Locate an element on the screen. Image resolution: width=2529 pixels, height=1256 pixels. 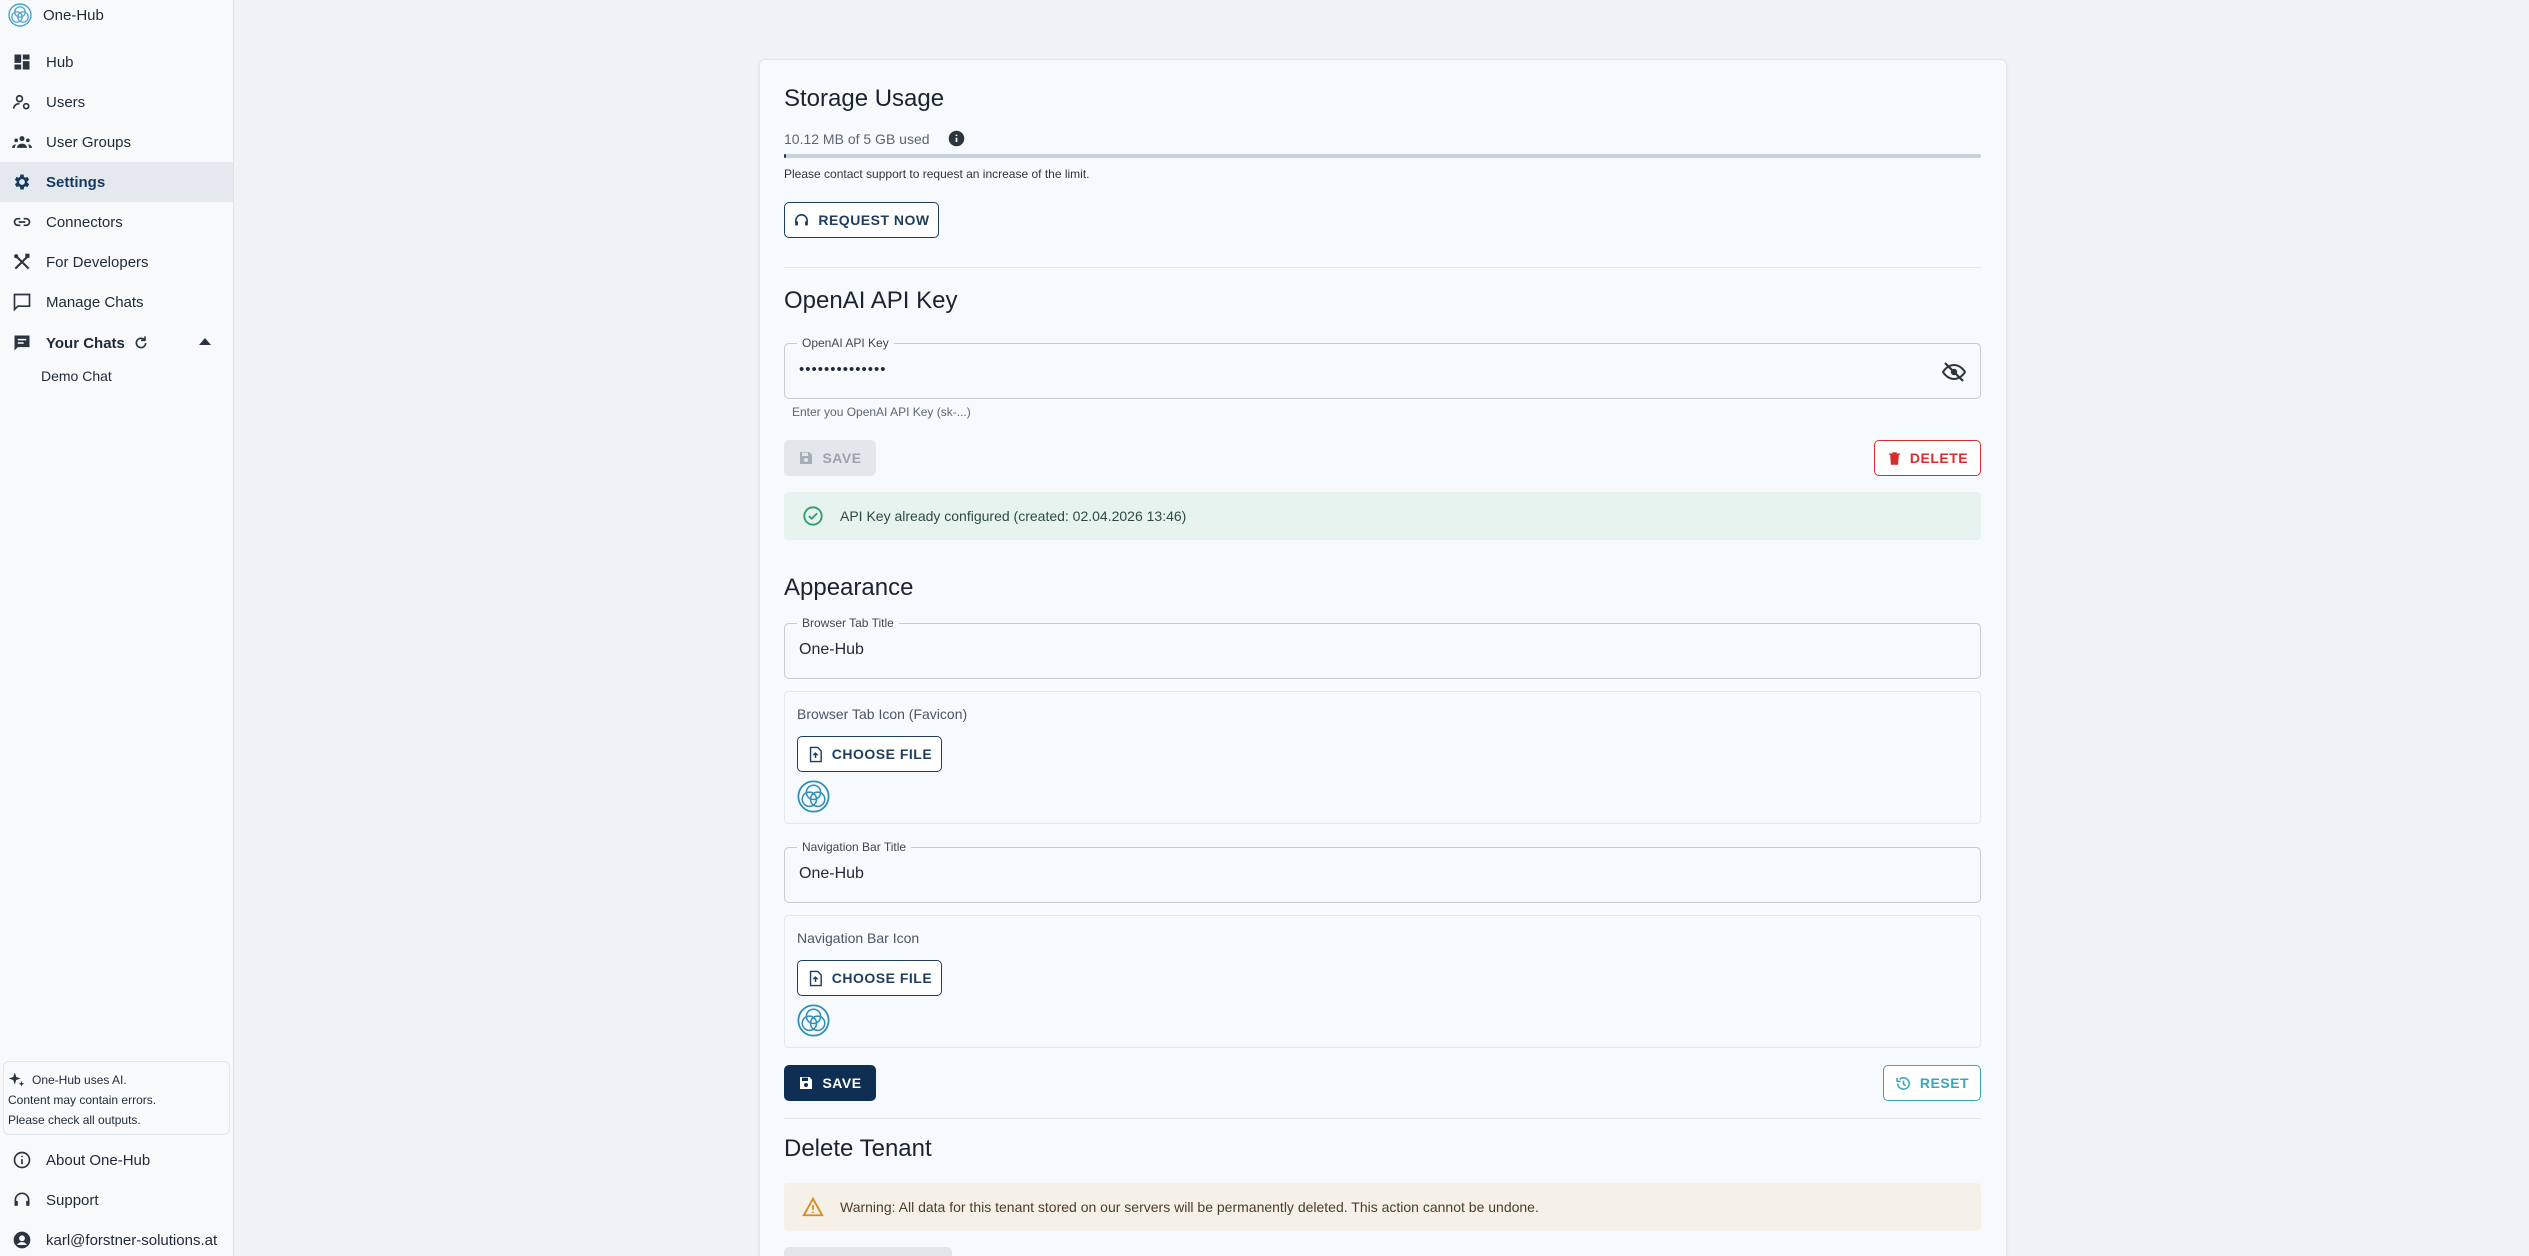
browser-tab-title-field: Browser Tab Title One-Hub is located at coordinates (1382, 647).